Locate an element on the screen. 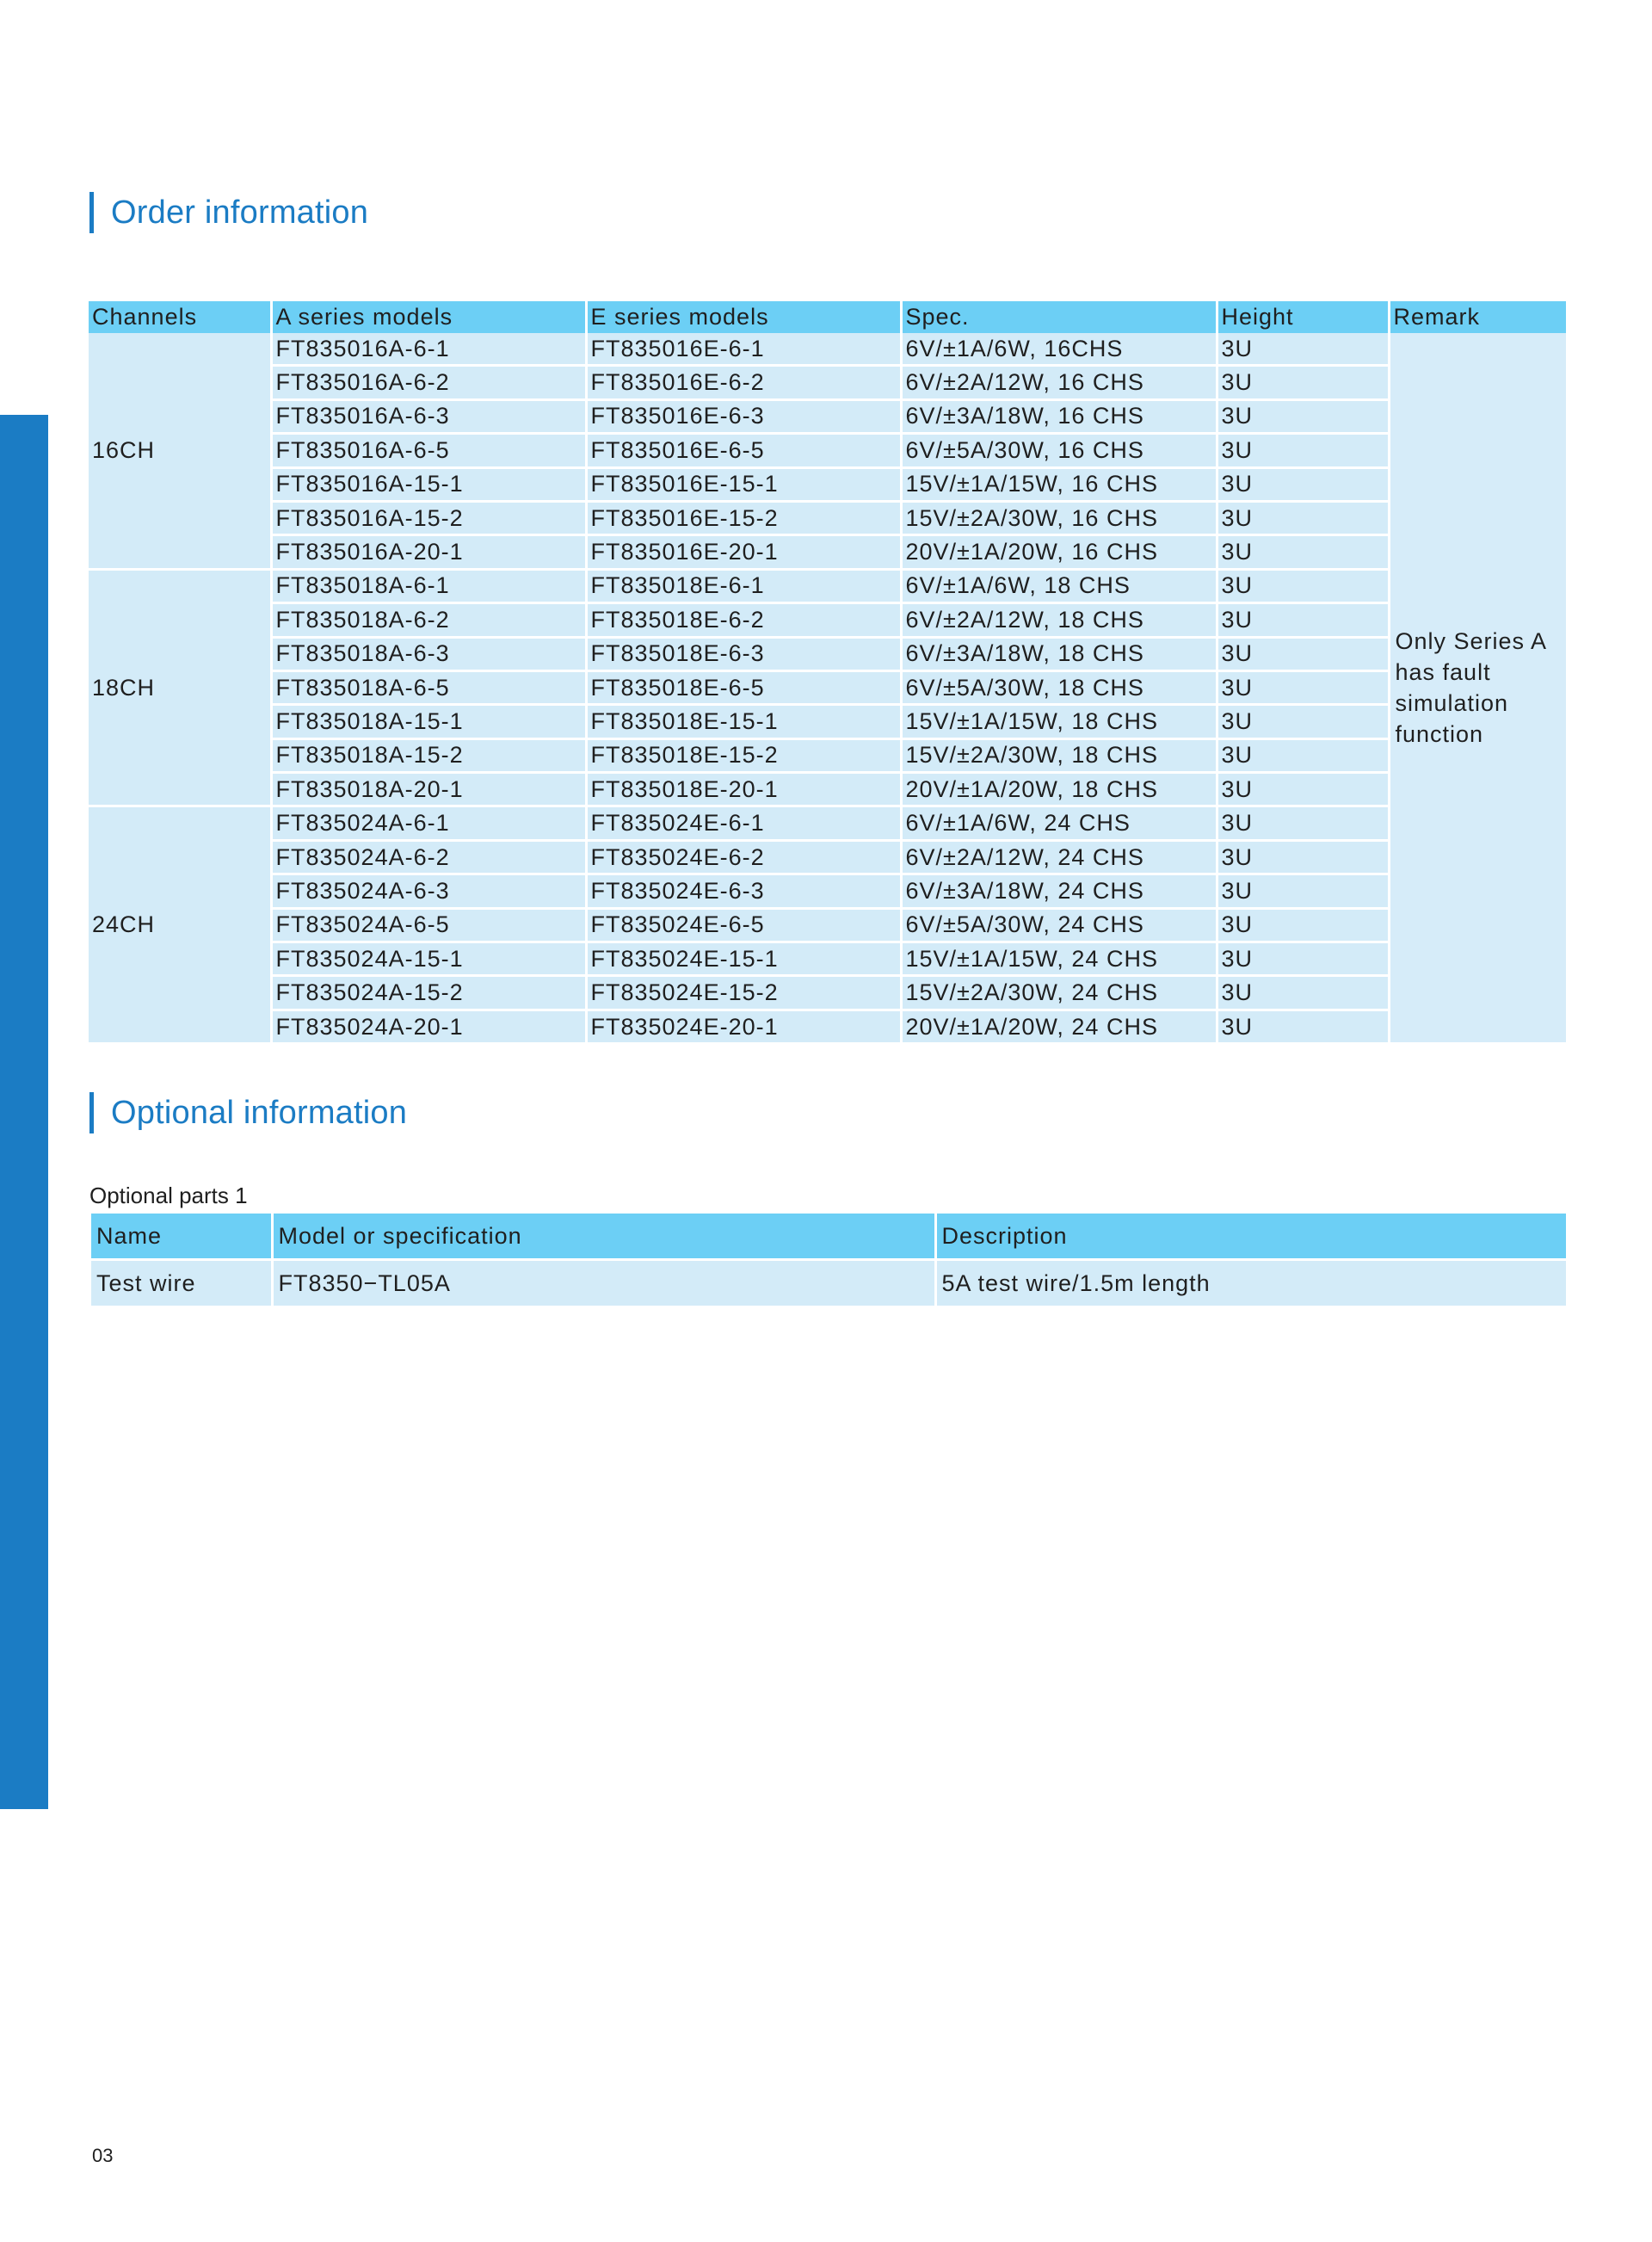  header-channels: Channels is located at coordinates (181, 317).